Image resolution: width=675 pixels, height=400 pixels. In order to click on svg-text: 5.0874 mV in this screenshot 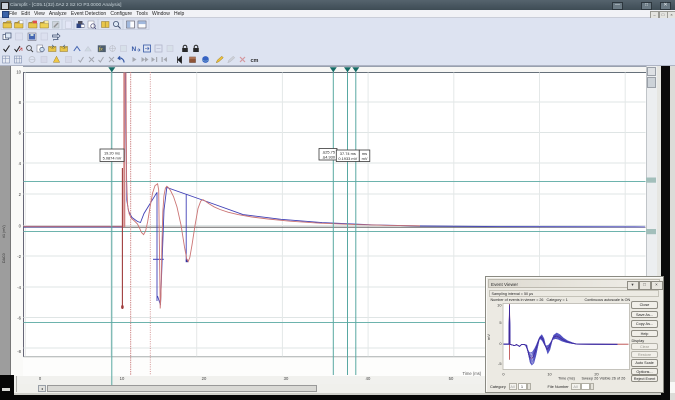, I will do `click(112, 157)`.